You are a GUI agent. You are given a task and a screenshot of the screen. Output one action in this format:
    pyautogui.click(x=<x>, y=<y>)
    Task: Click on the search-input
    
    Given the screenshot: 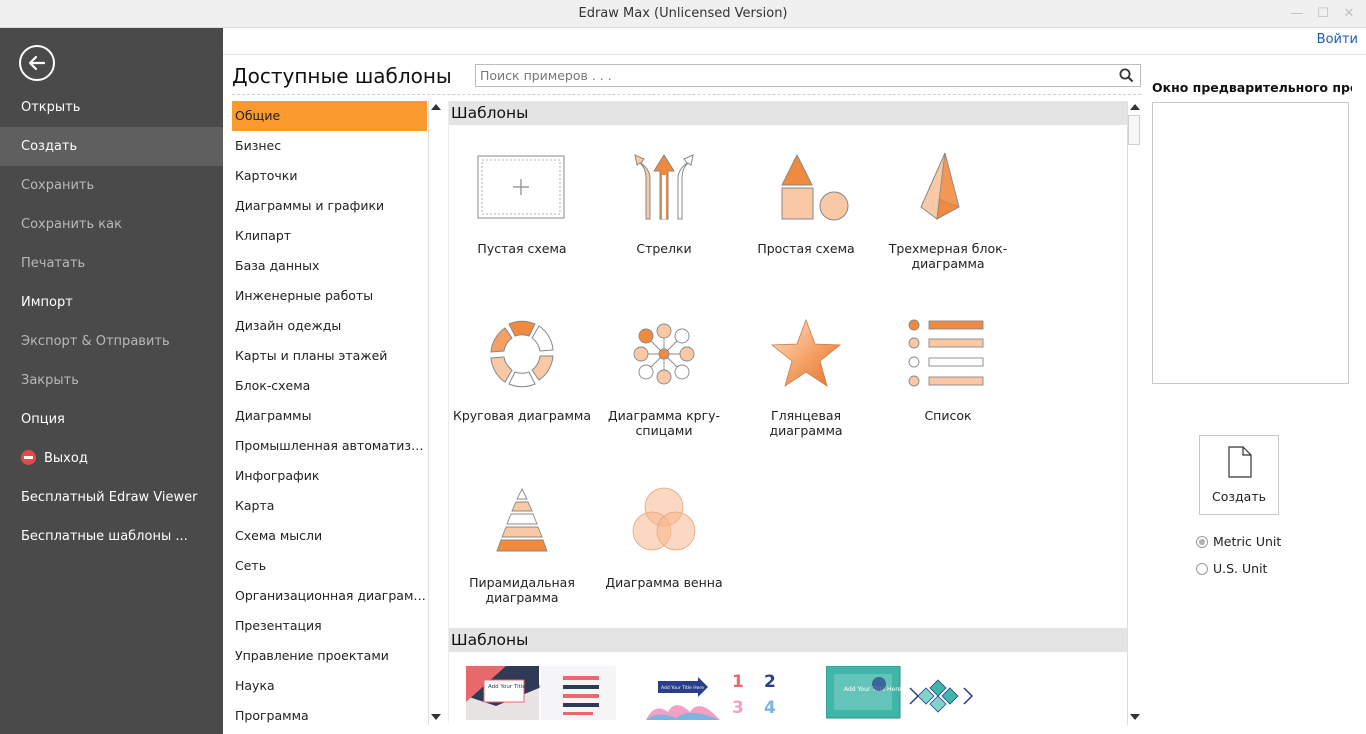 What is the action you would take?
    pyautogui.click(x=790, y=75)
    